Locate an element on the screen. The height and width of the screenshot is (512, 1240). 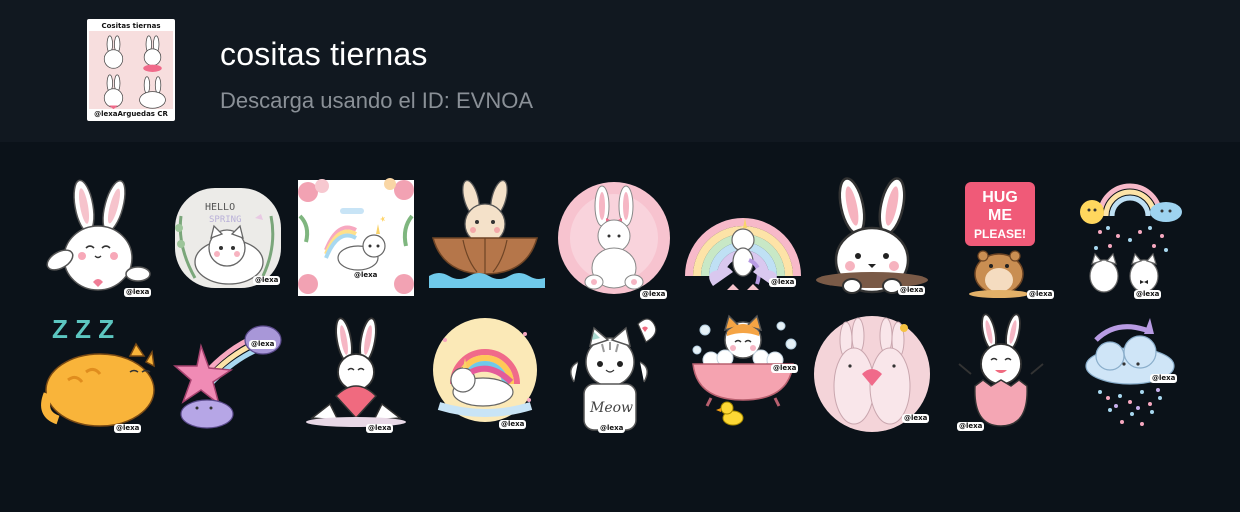
unicorn-rainbow-icon is located at coordinates (485, 370).